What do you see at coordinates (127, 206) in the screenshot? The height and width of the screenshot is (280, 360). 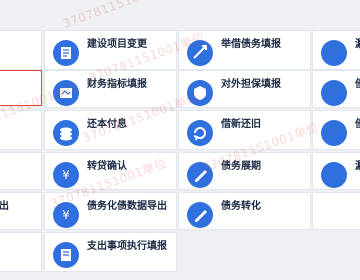 I see `card-label: 债务化债数据导出` at bounding box center [127, 206].